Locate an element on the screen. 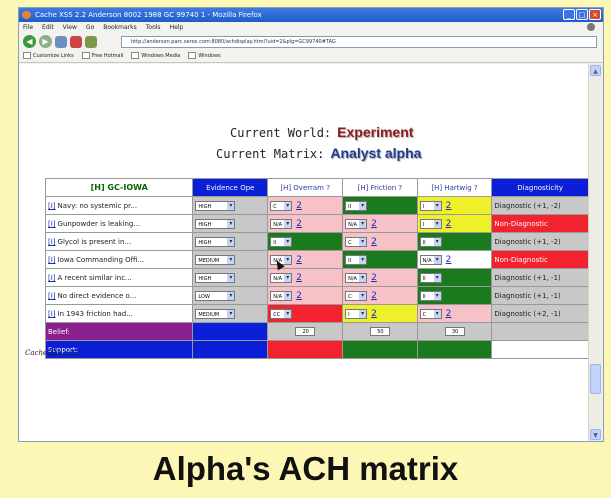 The height and width of the screenshot is (498, 611). minimize-button: _ is located at coordinates (569, 14).